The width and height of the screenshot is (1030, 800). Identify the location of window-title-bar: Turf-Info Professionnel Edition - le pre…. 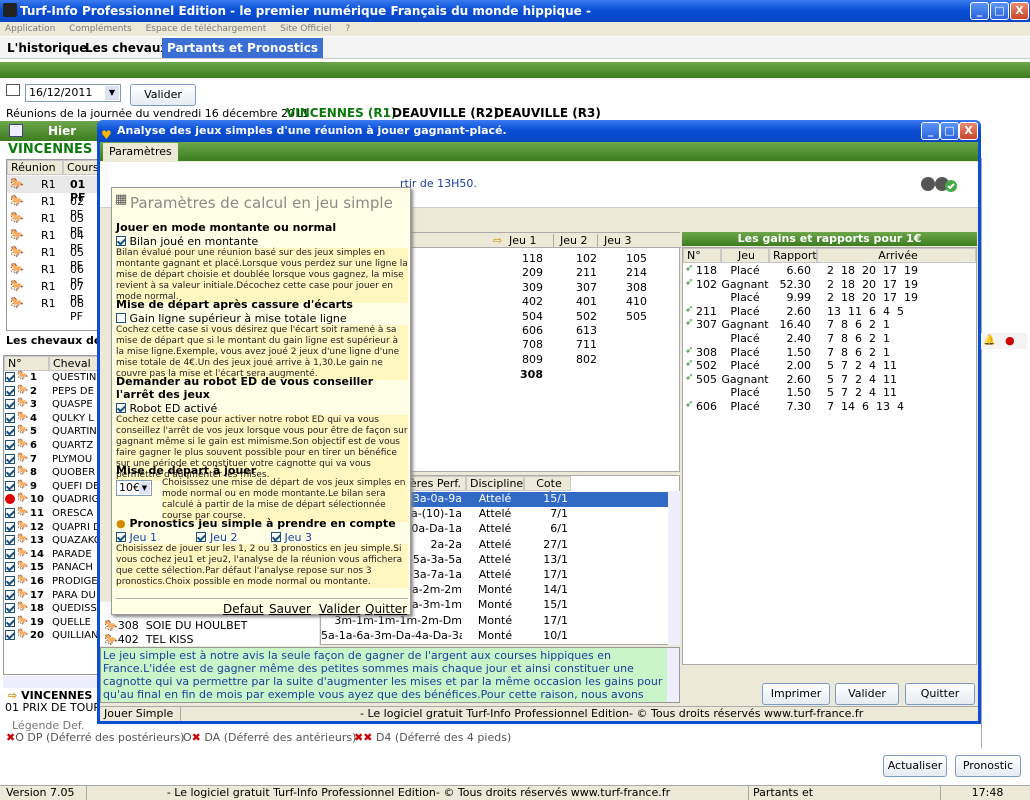
(515, 11).